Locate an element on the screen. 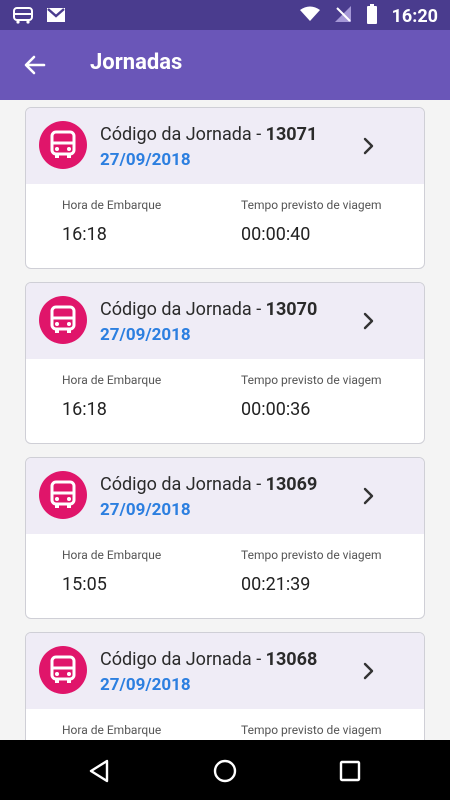 This screenshot has width=450, height=800. journey-code-label: Código da Jornada - 13068 is located at coordinates (209, 659).